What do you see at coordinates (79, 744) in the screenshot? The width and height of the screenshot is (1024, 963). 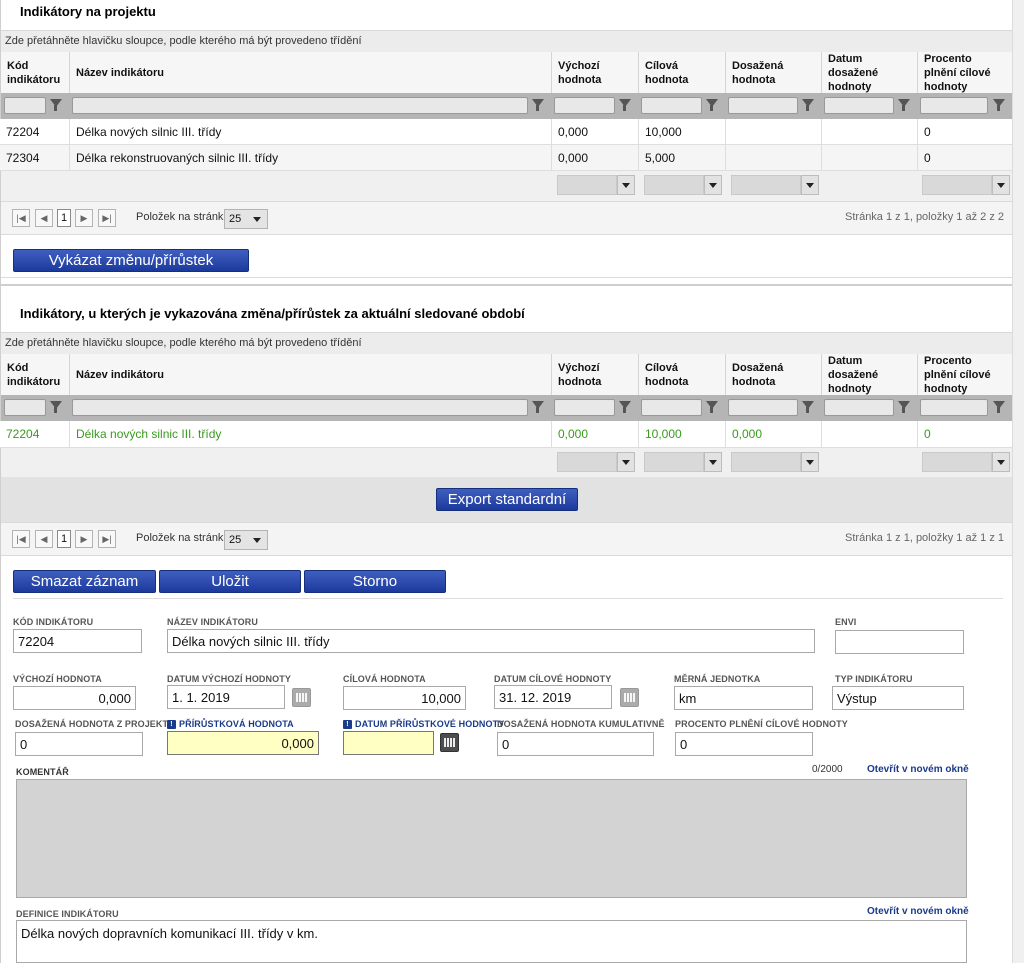 I see `dosazena-field: 0` at bounding box center [79, 744].